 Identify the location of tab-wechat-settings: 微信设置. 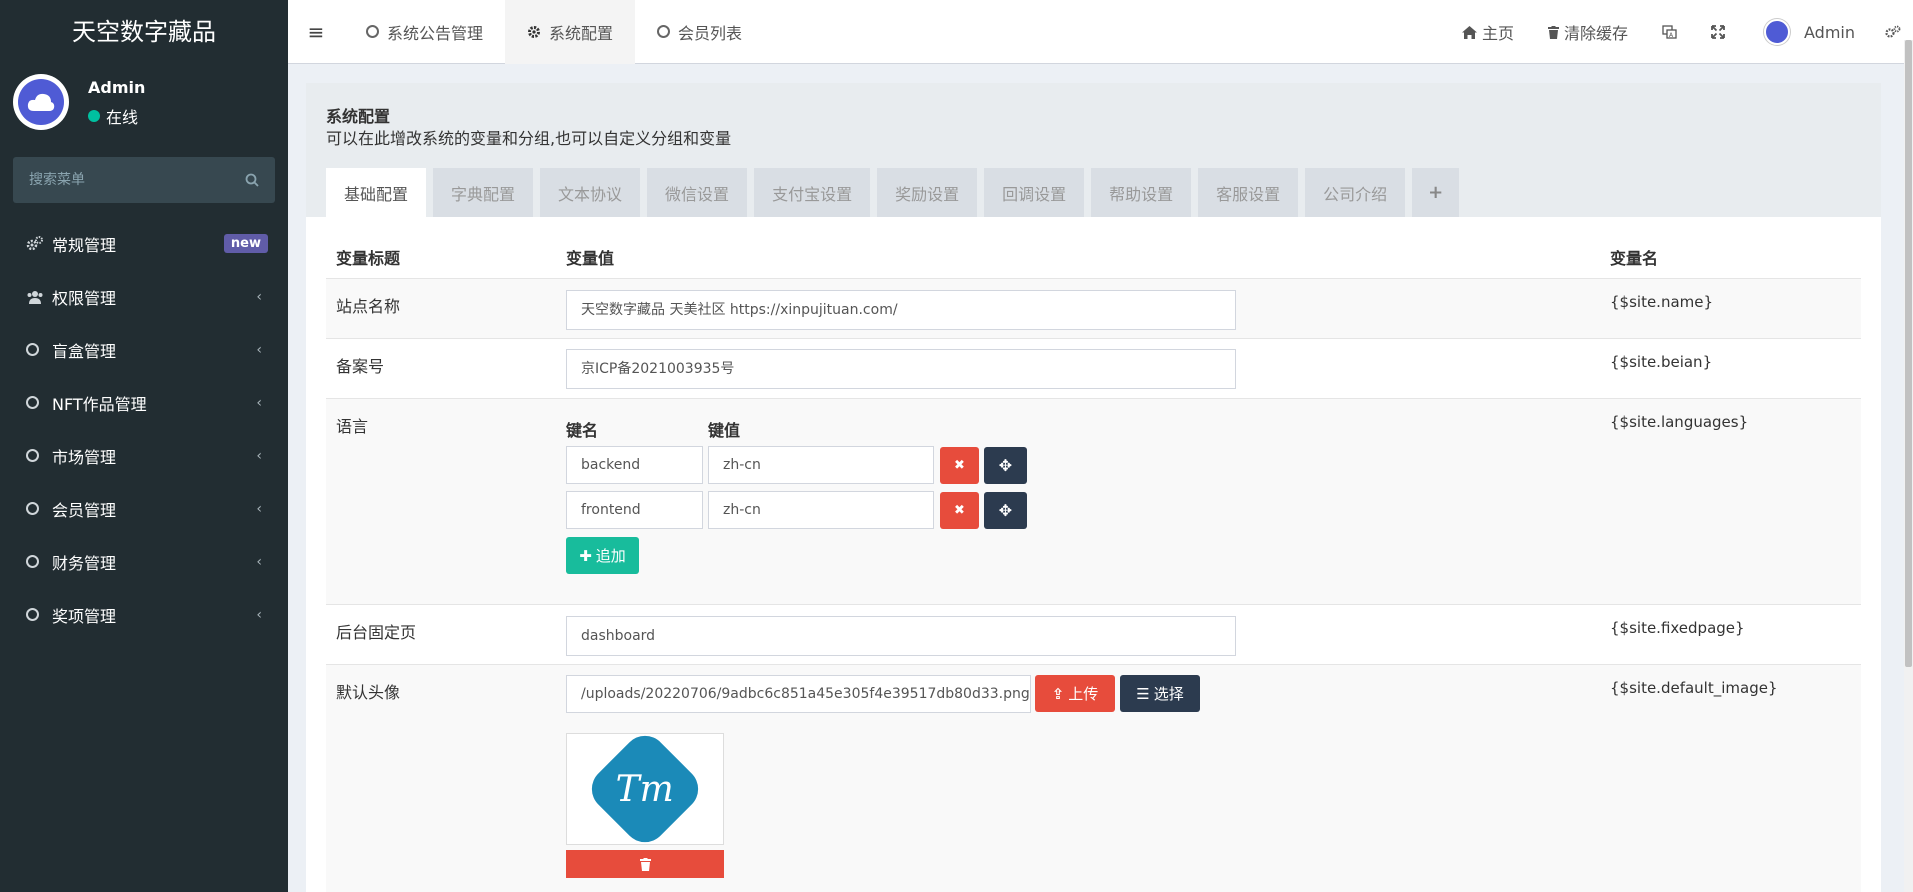
(697, 192).